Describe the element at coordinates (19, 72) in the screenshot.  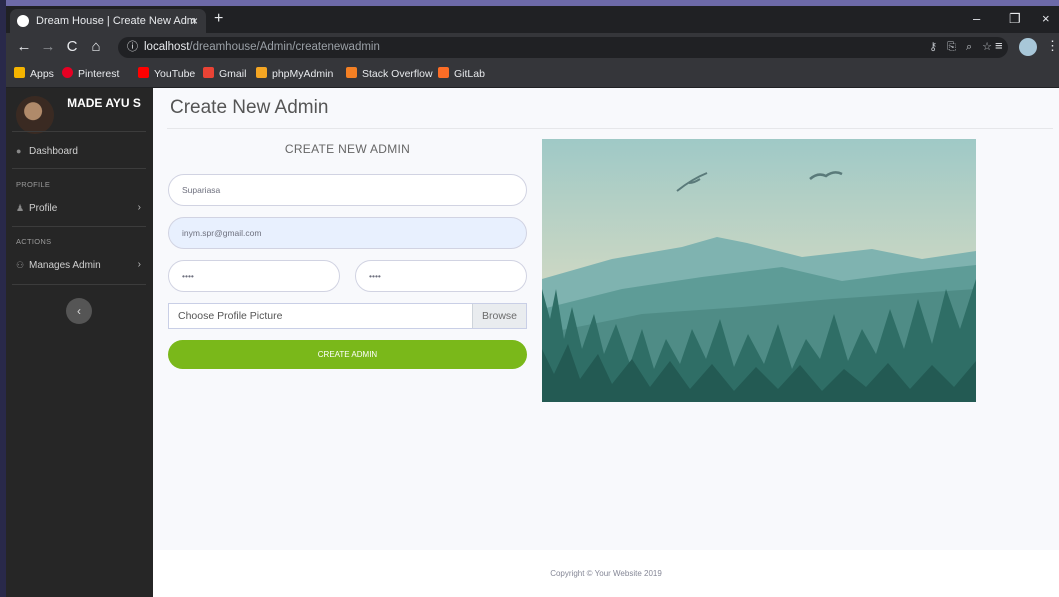
I see `apps-grid-icon` at that location.